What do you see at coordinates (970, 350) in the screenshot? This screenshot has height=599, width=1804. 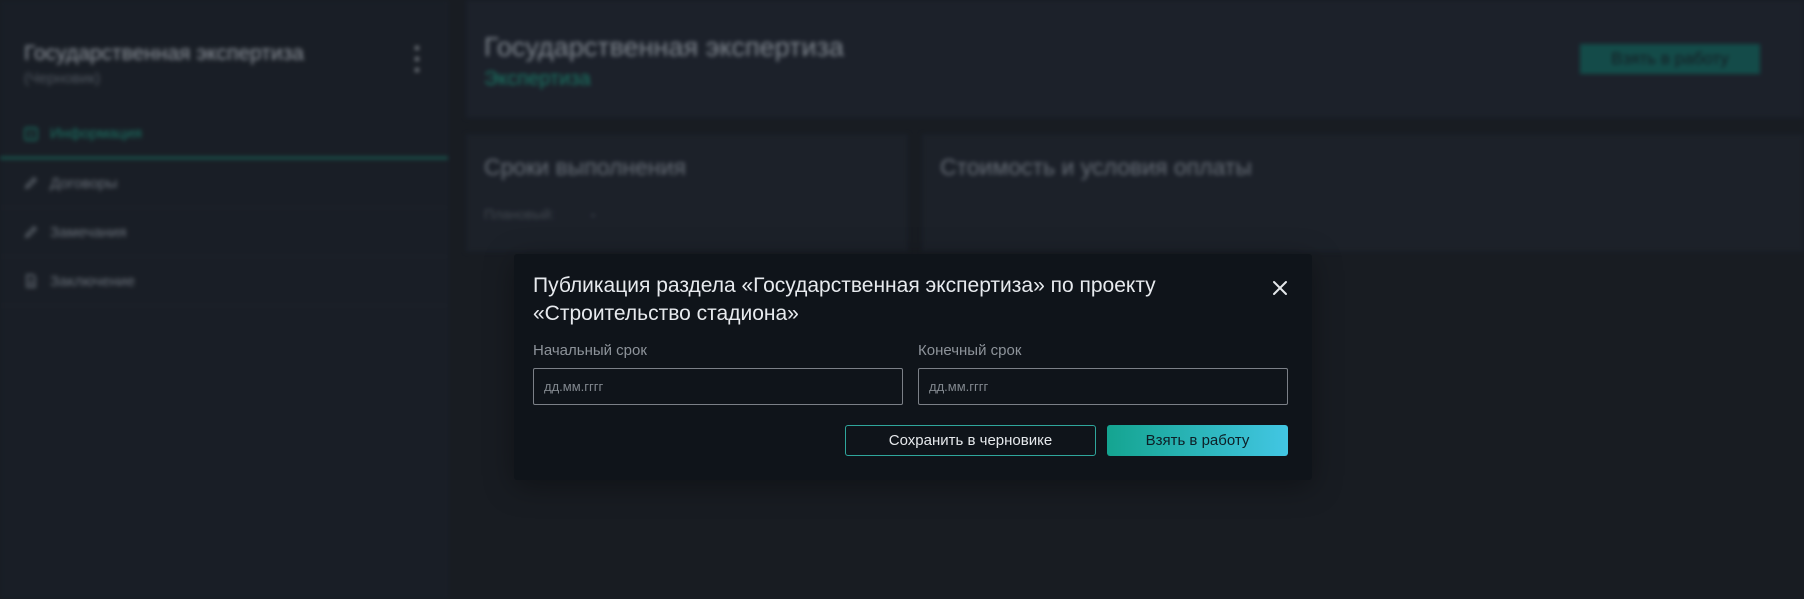 I see `end-date-label: Конечный срок` at bounding box center [970, 350].